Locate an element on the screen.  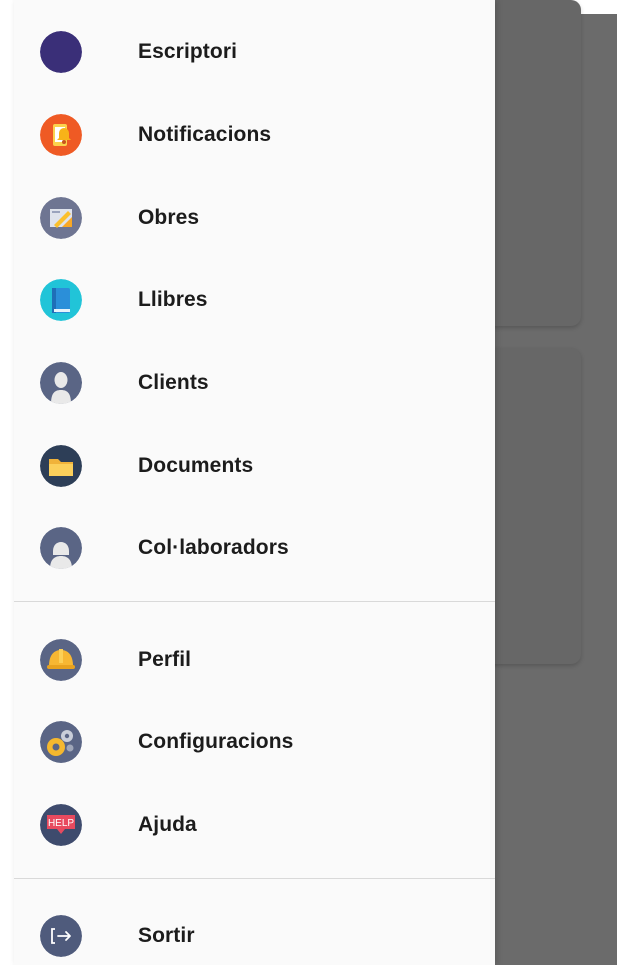
menu-item-clients: Clients is located at coordinates (254, 383).